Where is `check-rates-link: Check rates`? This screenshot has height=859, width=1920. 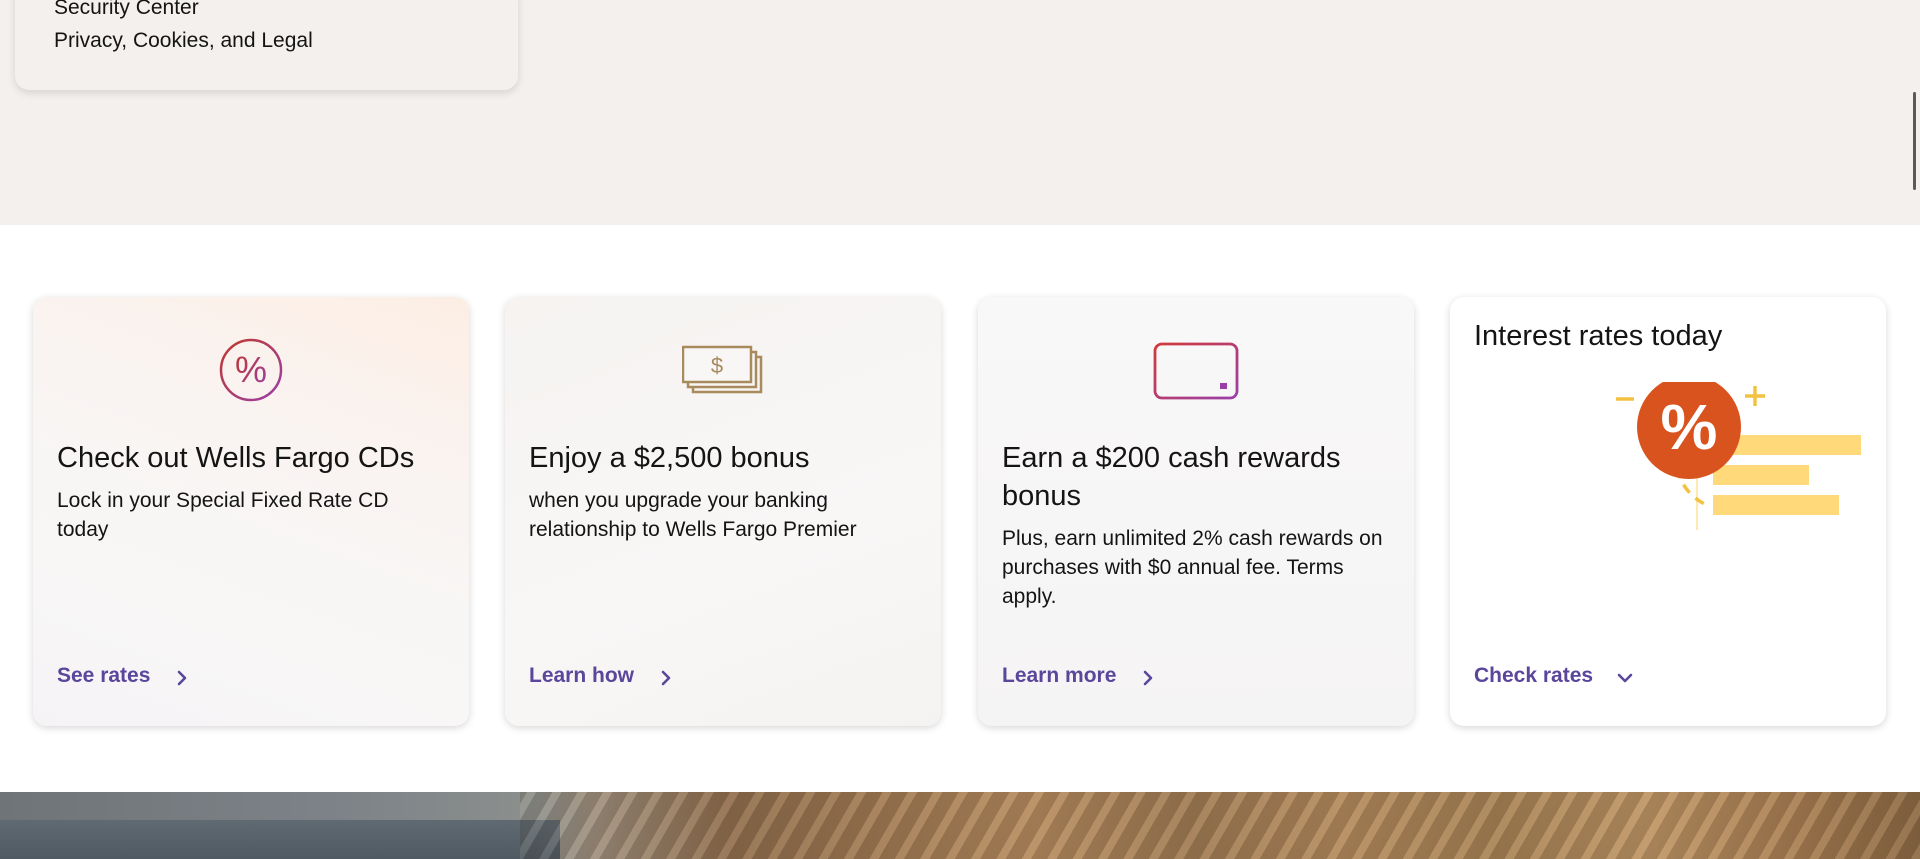 check-rates-link: Check rates is located at coordinates (1553, 676).